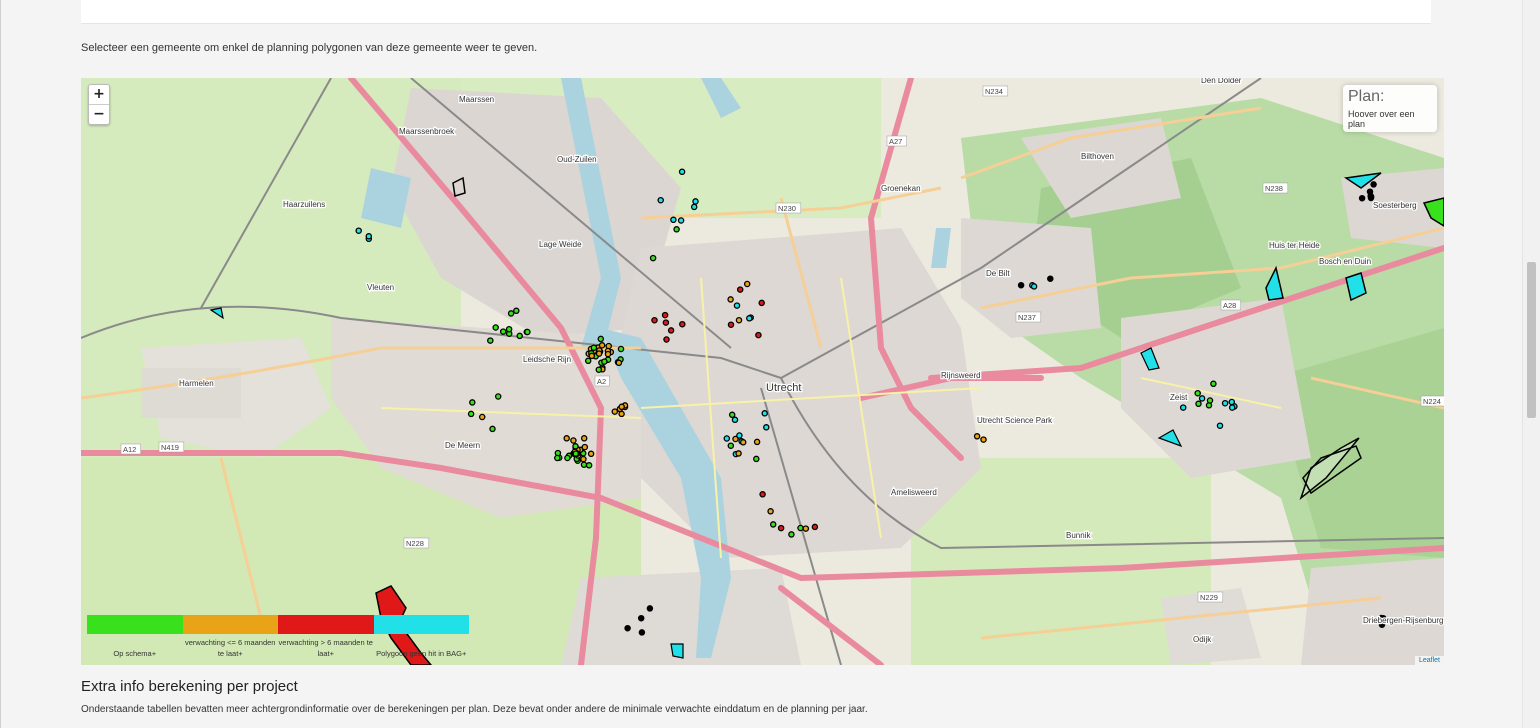 The height and width of the screenshot is (728, 1540). Describe the element at coordinates (756, 12) in the screenshot. I see `top-panel` at that location.